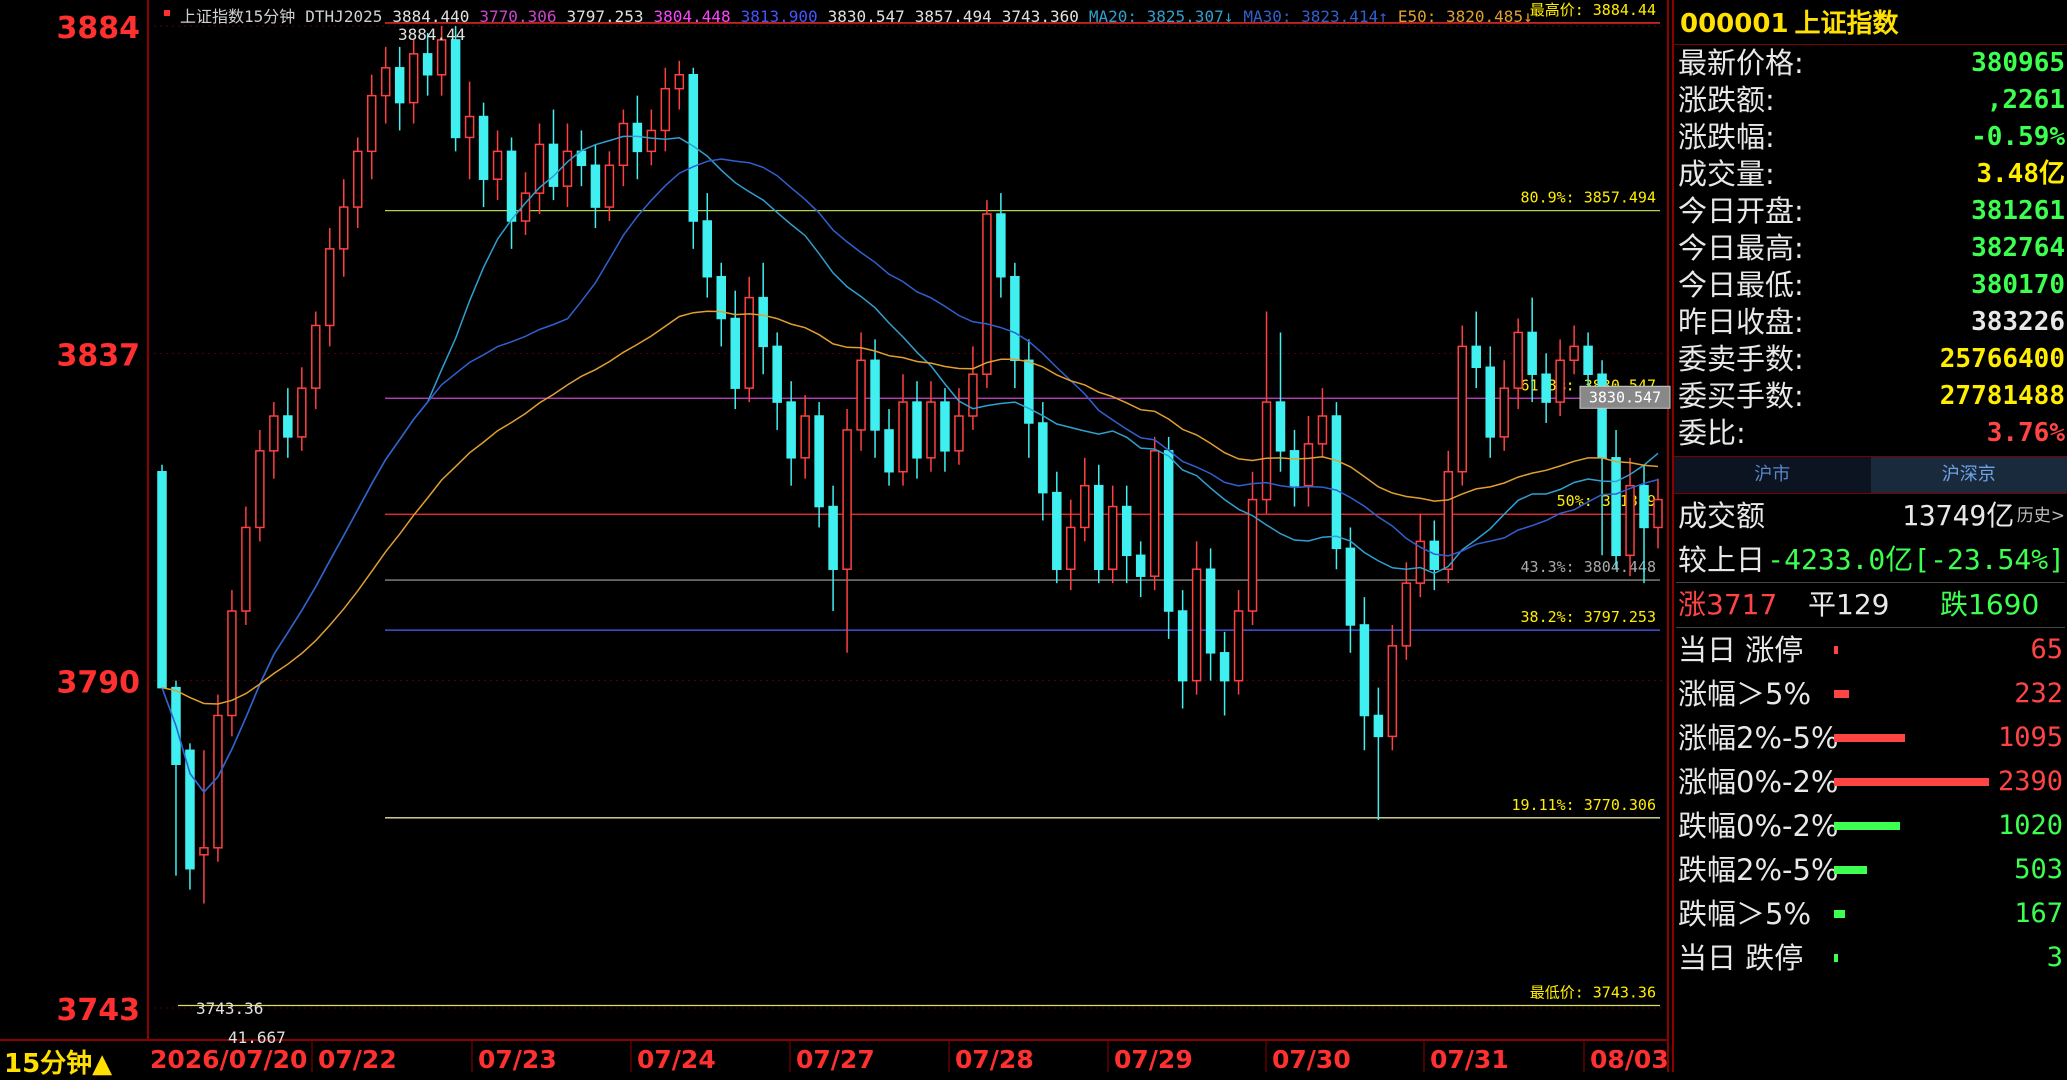 This screenshot has height=1080, width=2067. I want to click on quote-value: 380170, so click(2018, 285).